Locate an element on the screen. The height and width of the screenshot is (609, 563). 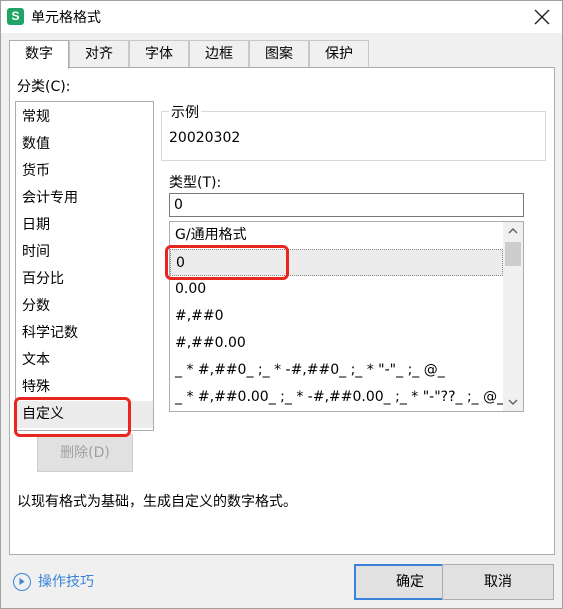
category-item-text: 文本 is located at coordinates (84, 360).